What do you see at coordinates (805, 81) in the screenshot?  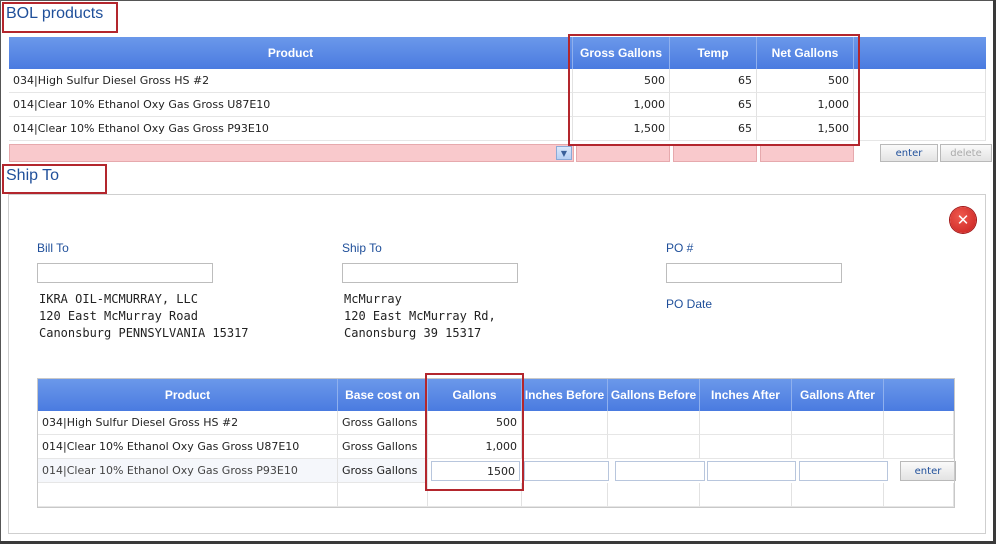 I see `table-row-net: 500` at bounding box center [805, 81].